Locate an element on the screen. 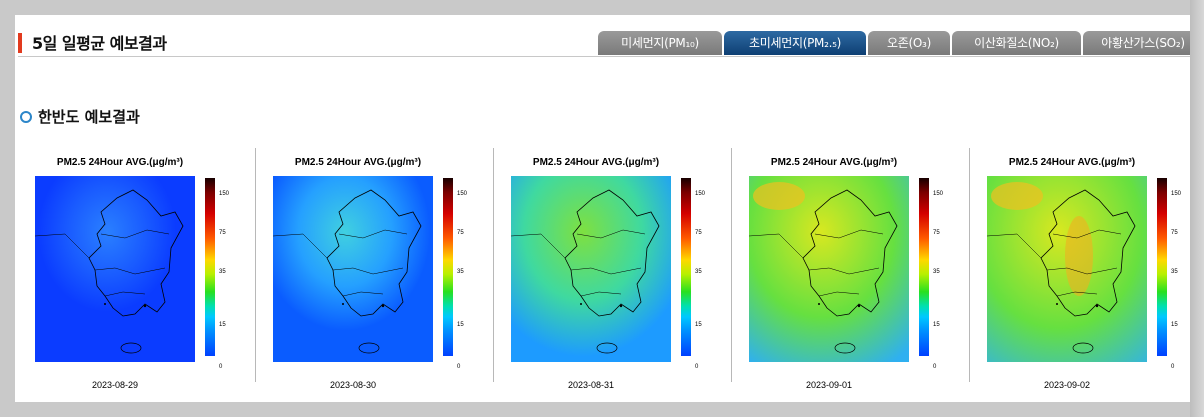 The height and width of the screenshot is (417, 1204). page-title: 5일 일평균 예보결과 is located at coordinates (99, 43).